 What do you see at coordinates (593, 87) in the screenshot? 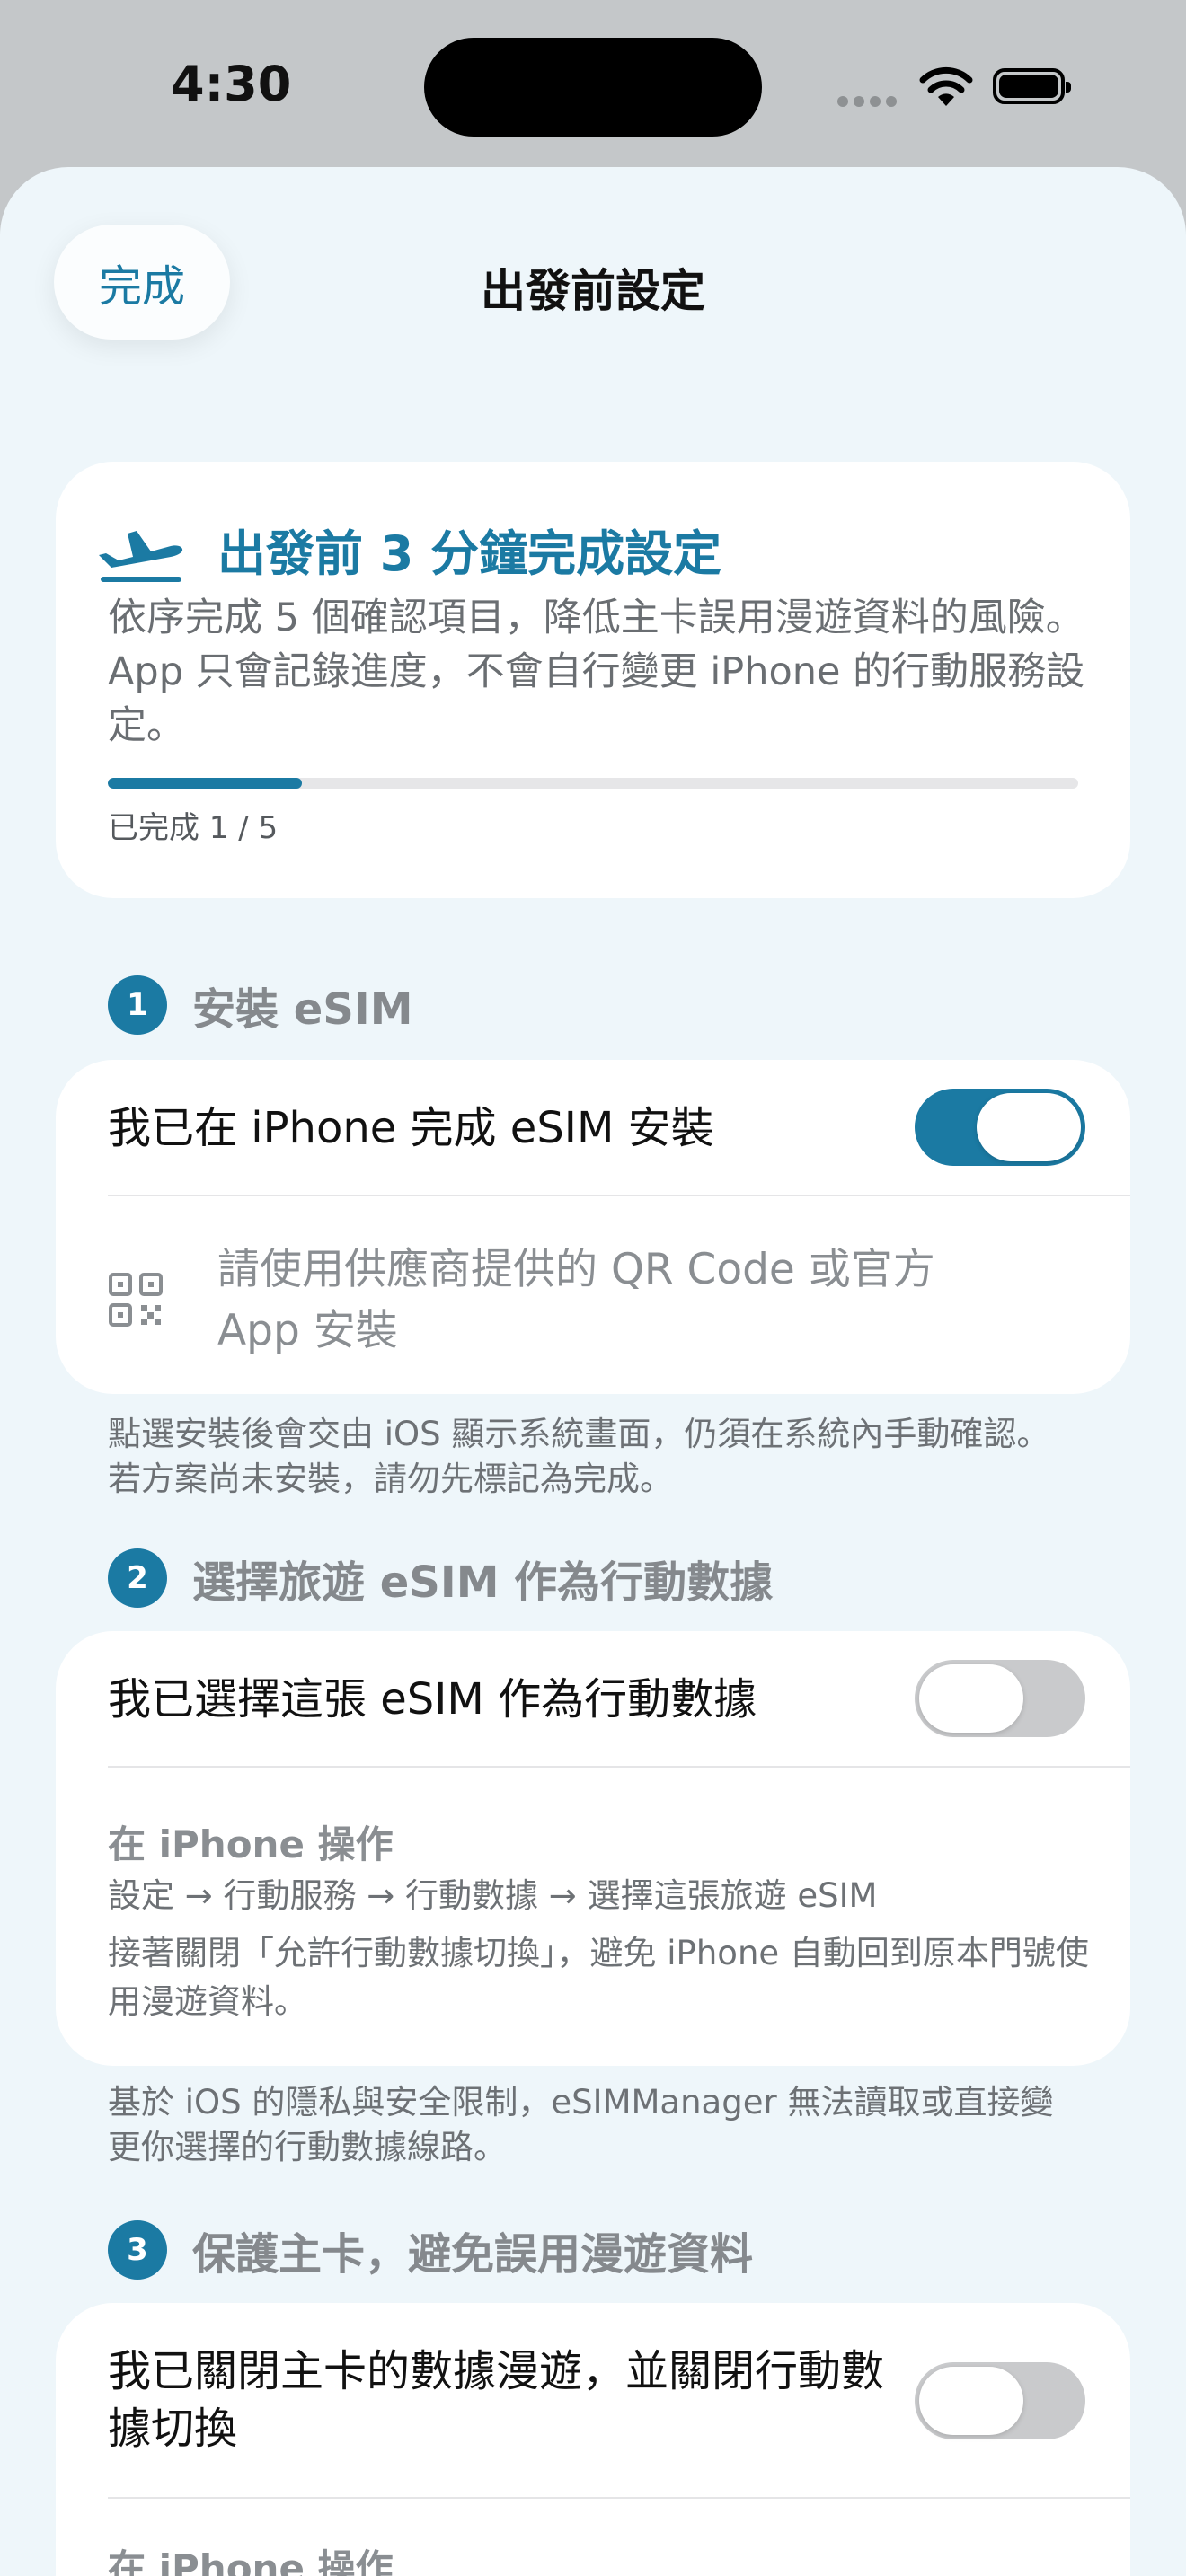
I see `dynamic-island` at bounding box center [593, 87].